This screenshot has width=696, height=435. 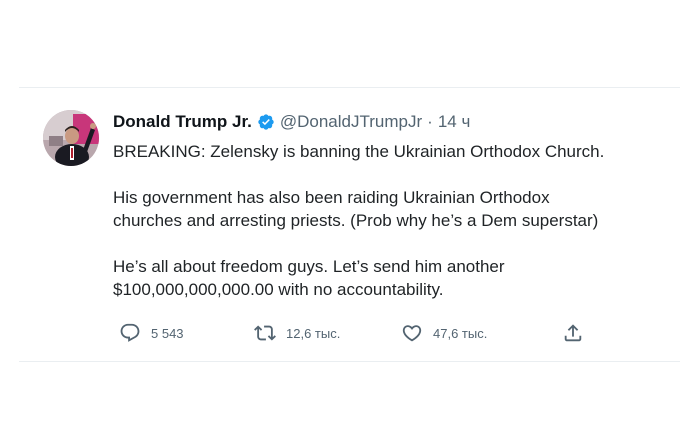 I want to click on tweet-timestamp: 14 ч, so click(x=454, y=122).